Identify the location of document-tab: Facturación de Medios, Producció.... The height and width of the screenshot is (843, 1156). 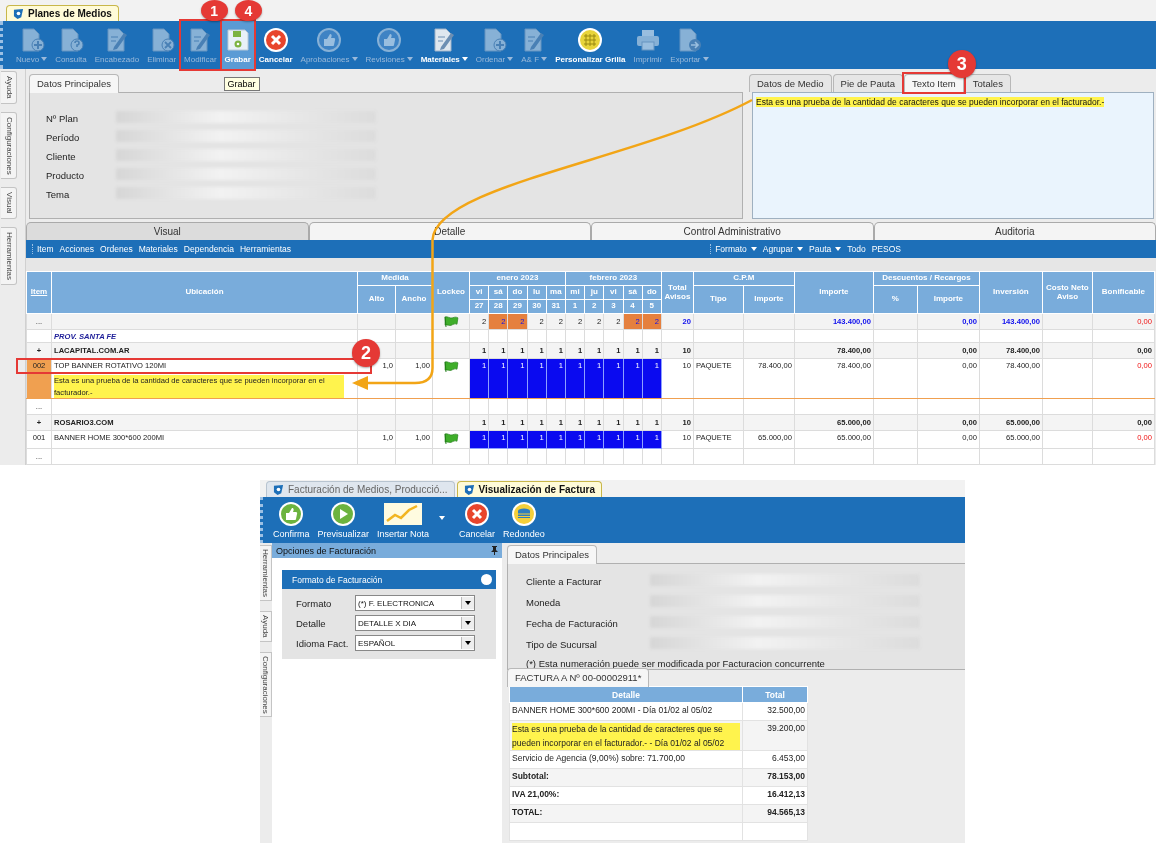
(360, 489).